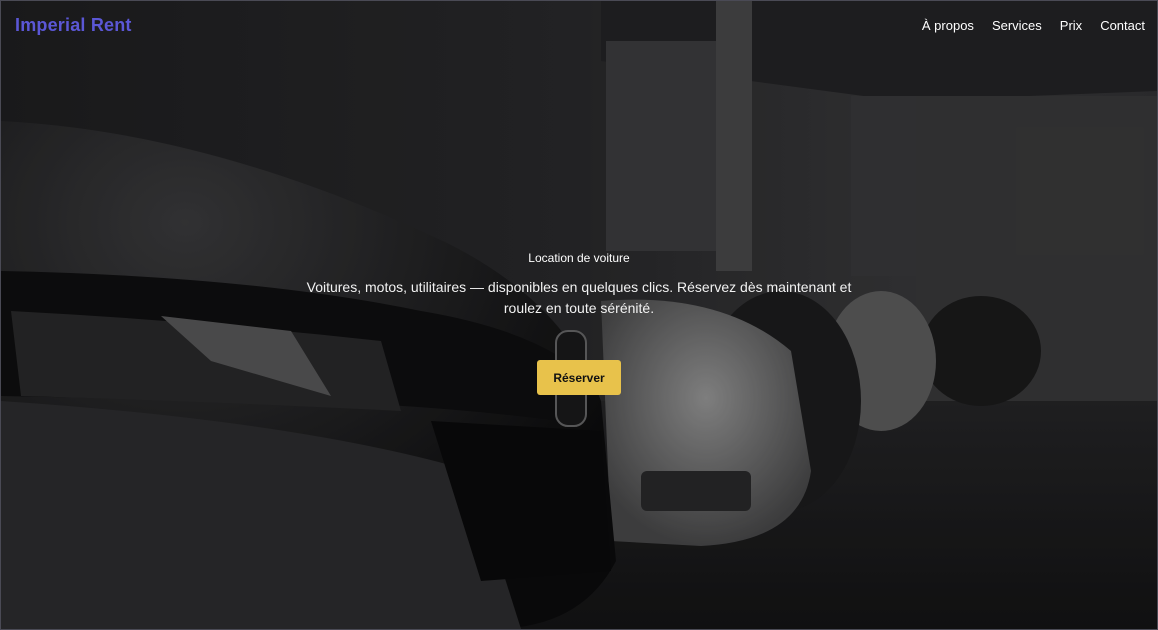 The width and height of the screenshot is (1158, 630). What do you see at coordinates (1122, 25) in the screenshot?
I see `nav-link-contact: Contact` at bounding box center [1122, 25].